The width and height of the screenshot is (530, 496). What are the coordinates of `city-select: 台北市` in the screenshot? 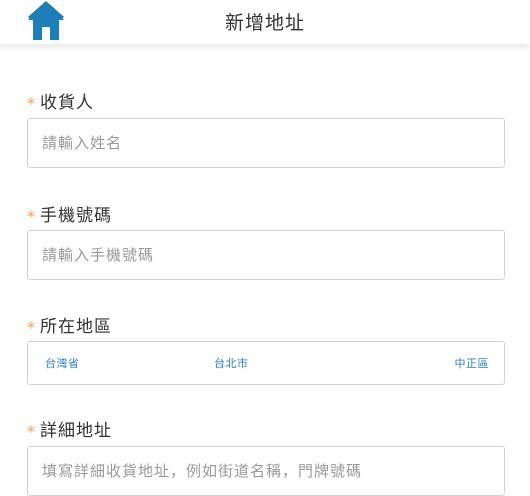 It's located at (231, 363).